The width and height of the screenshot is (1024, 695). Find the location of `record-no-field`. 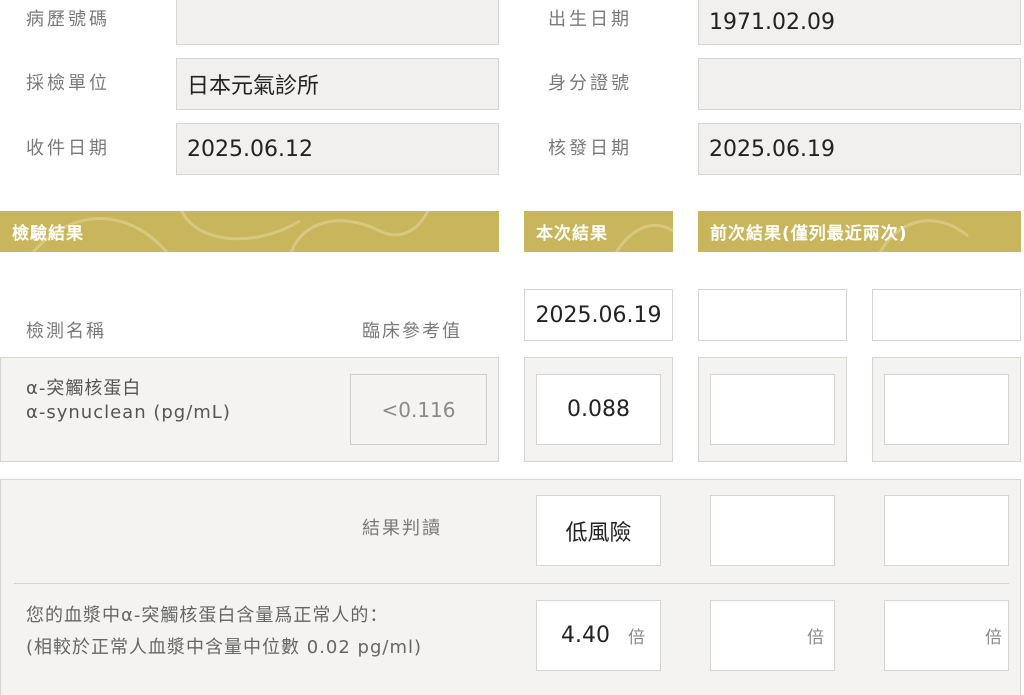

record-no-field is located at coordinates (337, 22).